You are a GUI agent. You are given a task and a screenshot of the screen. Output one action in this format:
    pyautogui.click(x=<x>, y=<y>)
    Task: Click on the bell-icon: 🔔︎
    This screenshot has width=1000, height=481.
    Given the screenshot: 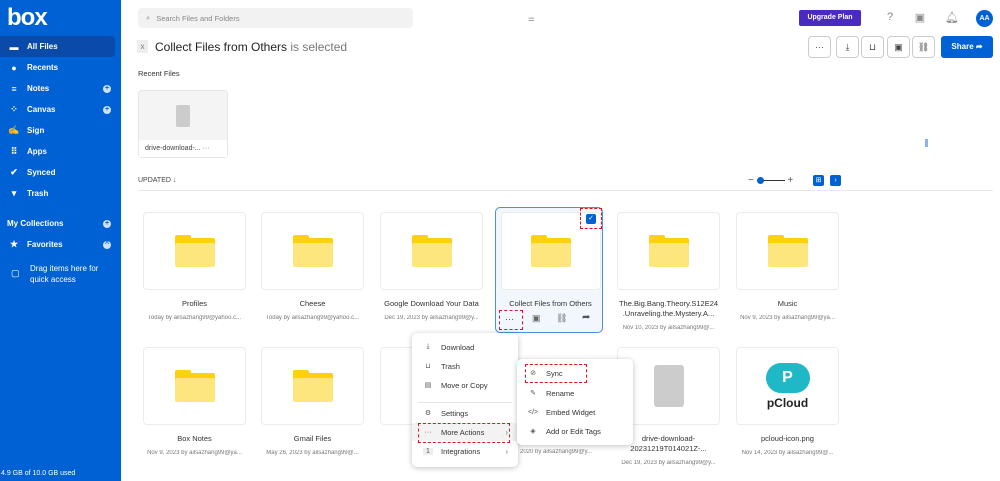 What is the action you would take?
    pyautogui.click(x=952, y=18)
    